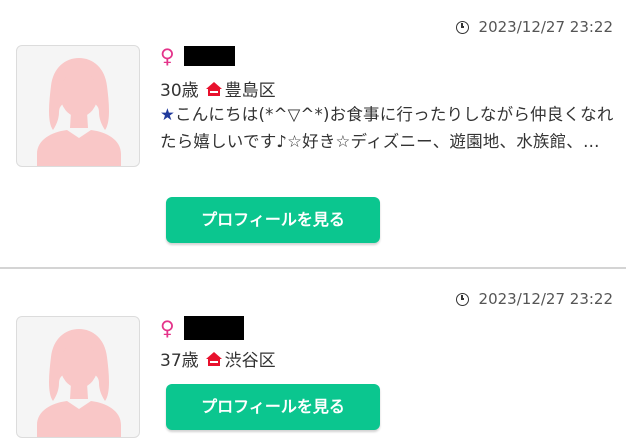  What do you see at coordinates (250, 91) in the screenshot?
I see `location: 豊島区` at bounding box center [250, 91].